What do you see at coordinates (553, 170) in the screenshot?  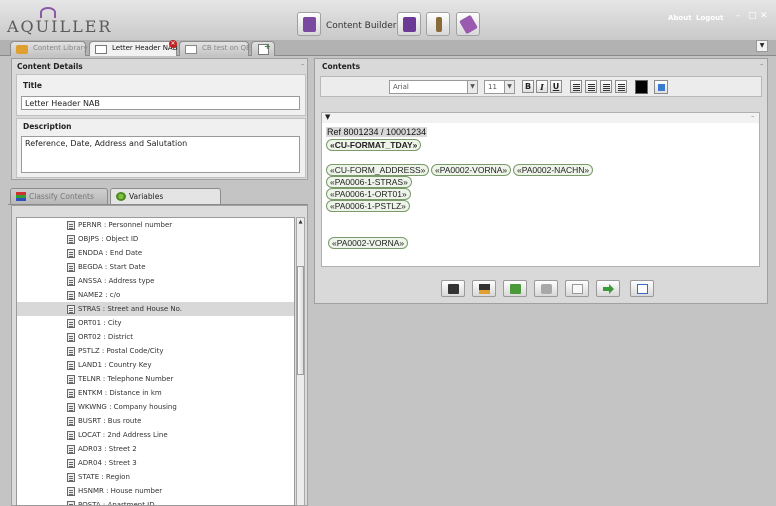 I see `variable-tag: «PA0002-NACHN»` at bounding box center [553, 170].